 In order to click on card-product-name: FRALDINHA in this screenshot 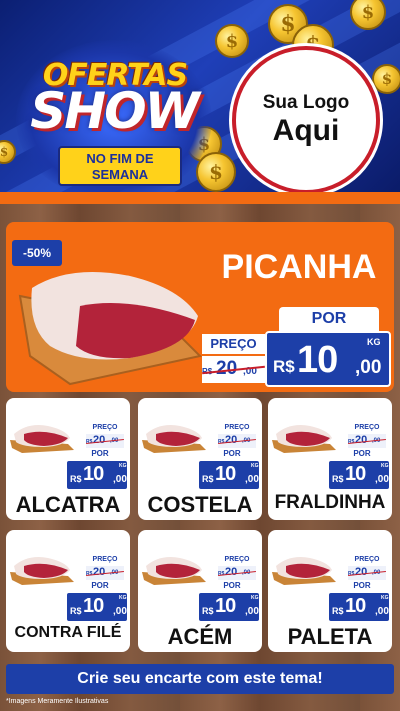, I will do `click(330, 502)`.